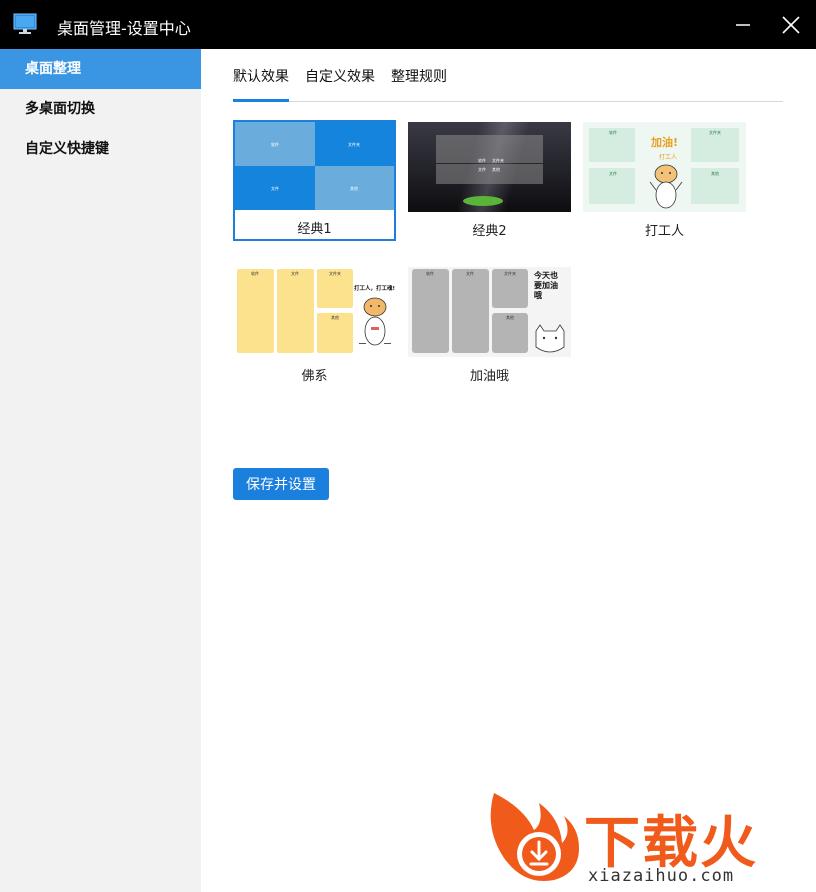  What do you see at coordinates (419, 76) in the screenshot?
I see `tab-rules: 整理规则` at bounding box center [419, 76].